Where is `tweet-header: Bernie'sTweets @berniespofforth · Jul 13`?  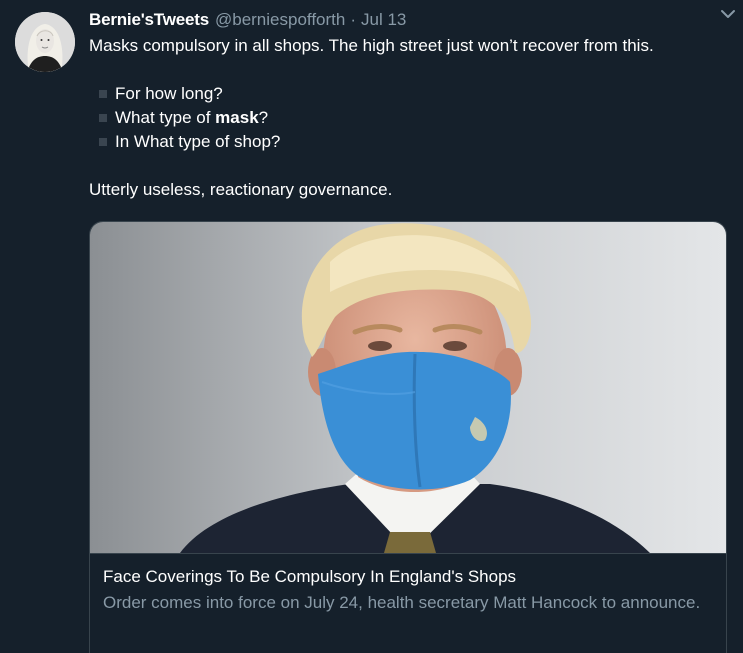 tweet-header: Bernie'sTweets @berniespofforth · Jul 13 is located at coordinates (409, 22).